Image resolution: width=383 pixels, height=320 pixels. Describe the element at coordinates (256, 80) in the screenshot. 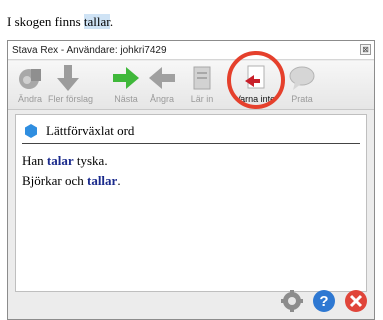

I see `highlight-ring` at that location.